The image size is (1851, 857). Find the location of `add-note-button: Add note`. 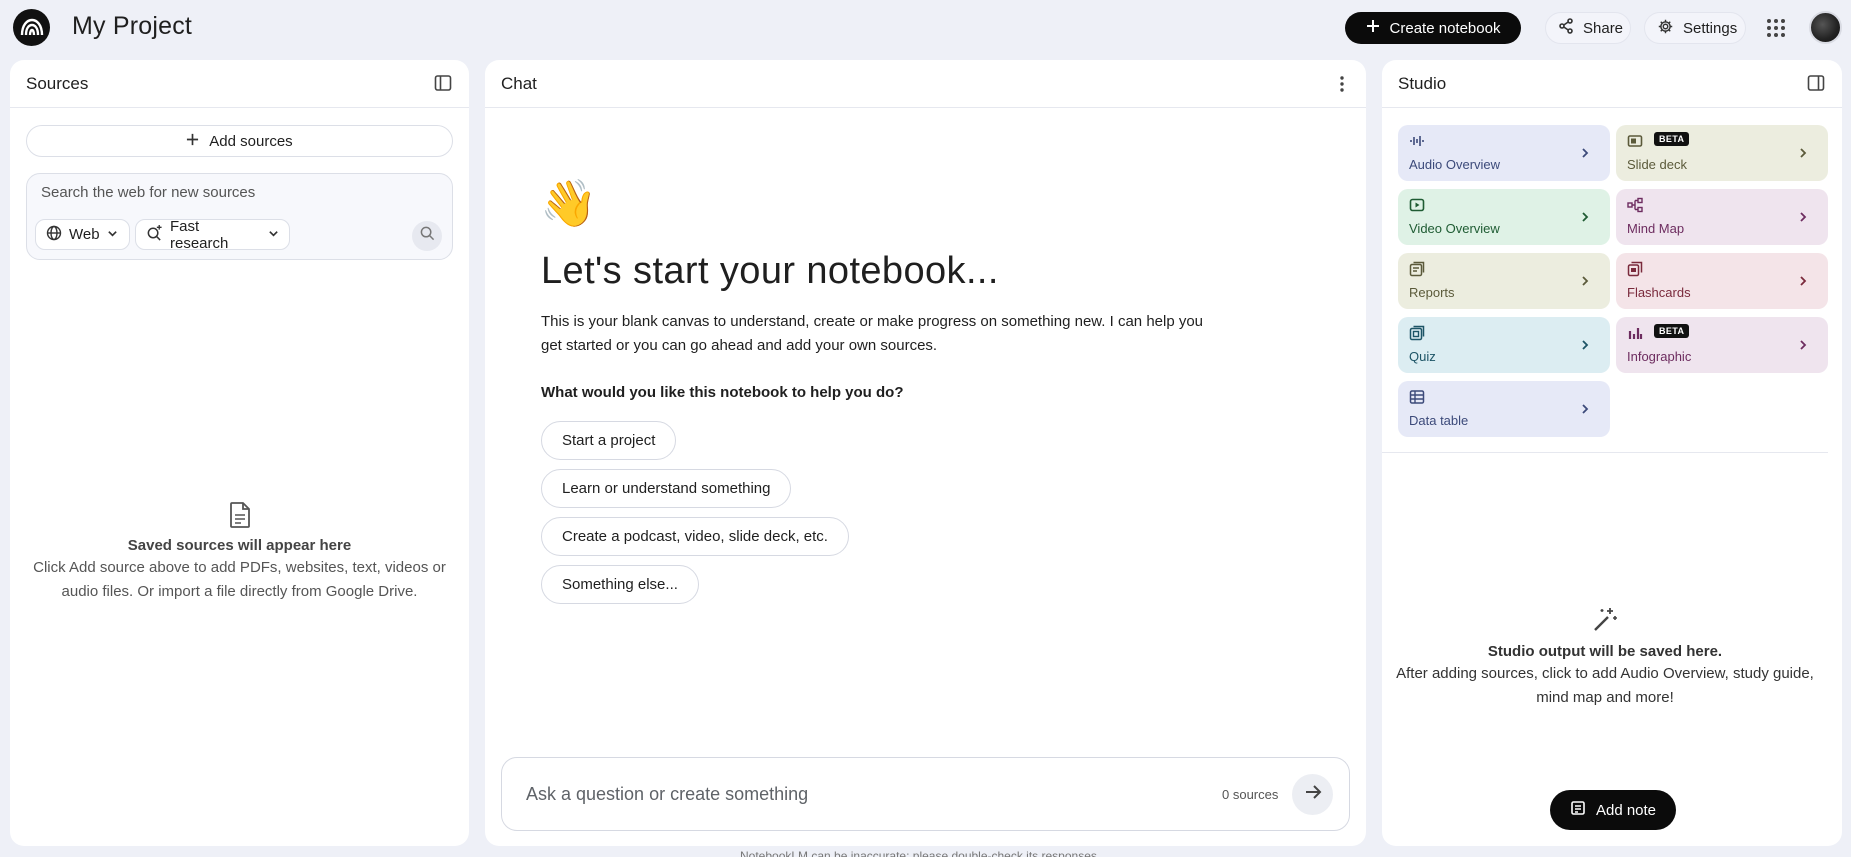

add-note-button: Add note is located at coordinates (1613, 810).